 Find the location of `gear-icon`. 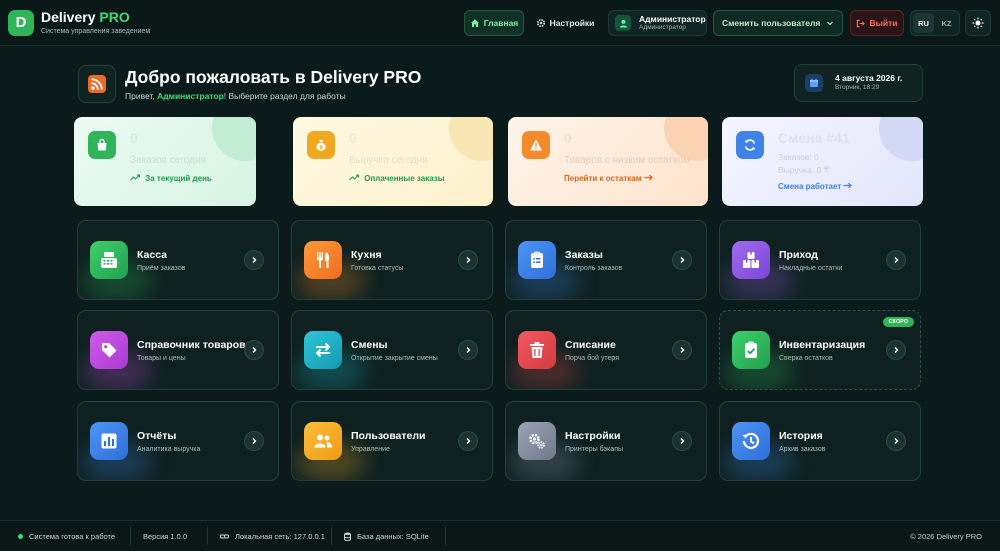

gear-icon is located at coordinates (540, 23).